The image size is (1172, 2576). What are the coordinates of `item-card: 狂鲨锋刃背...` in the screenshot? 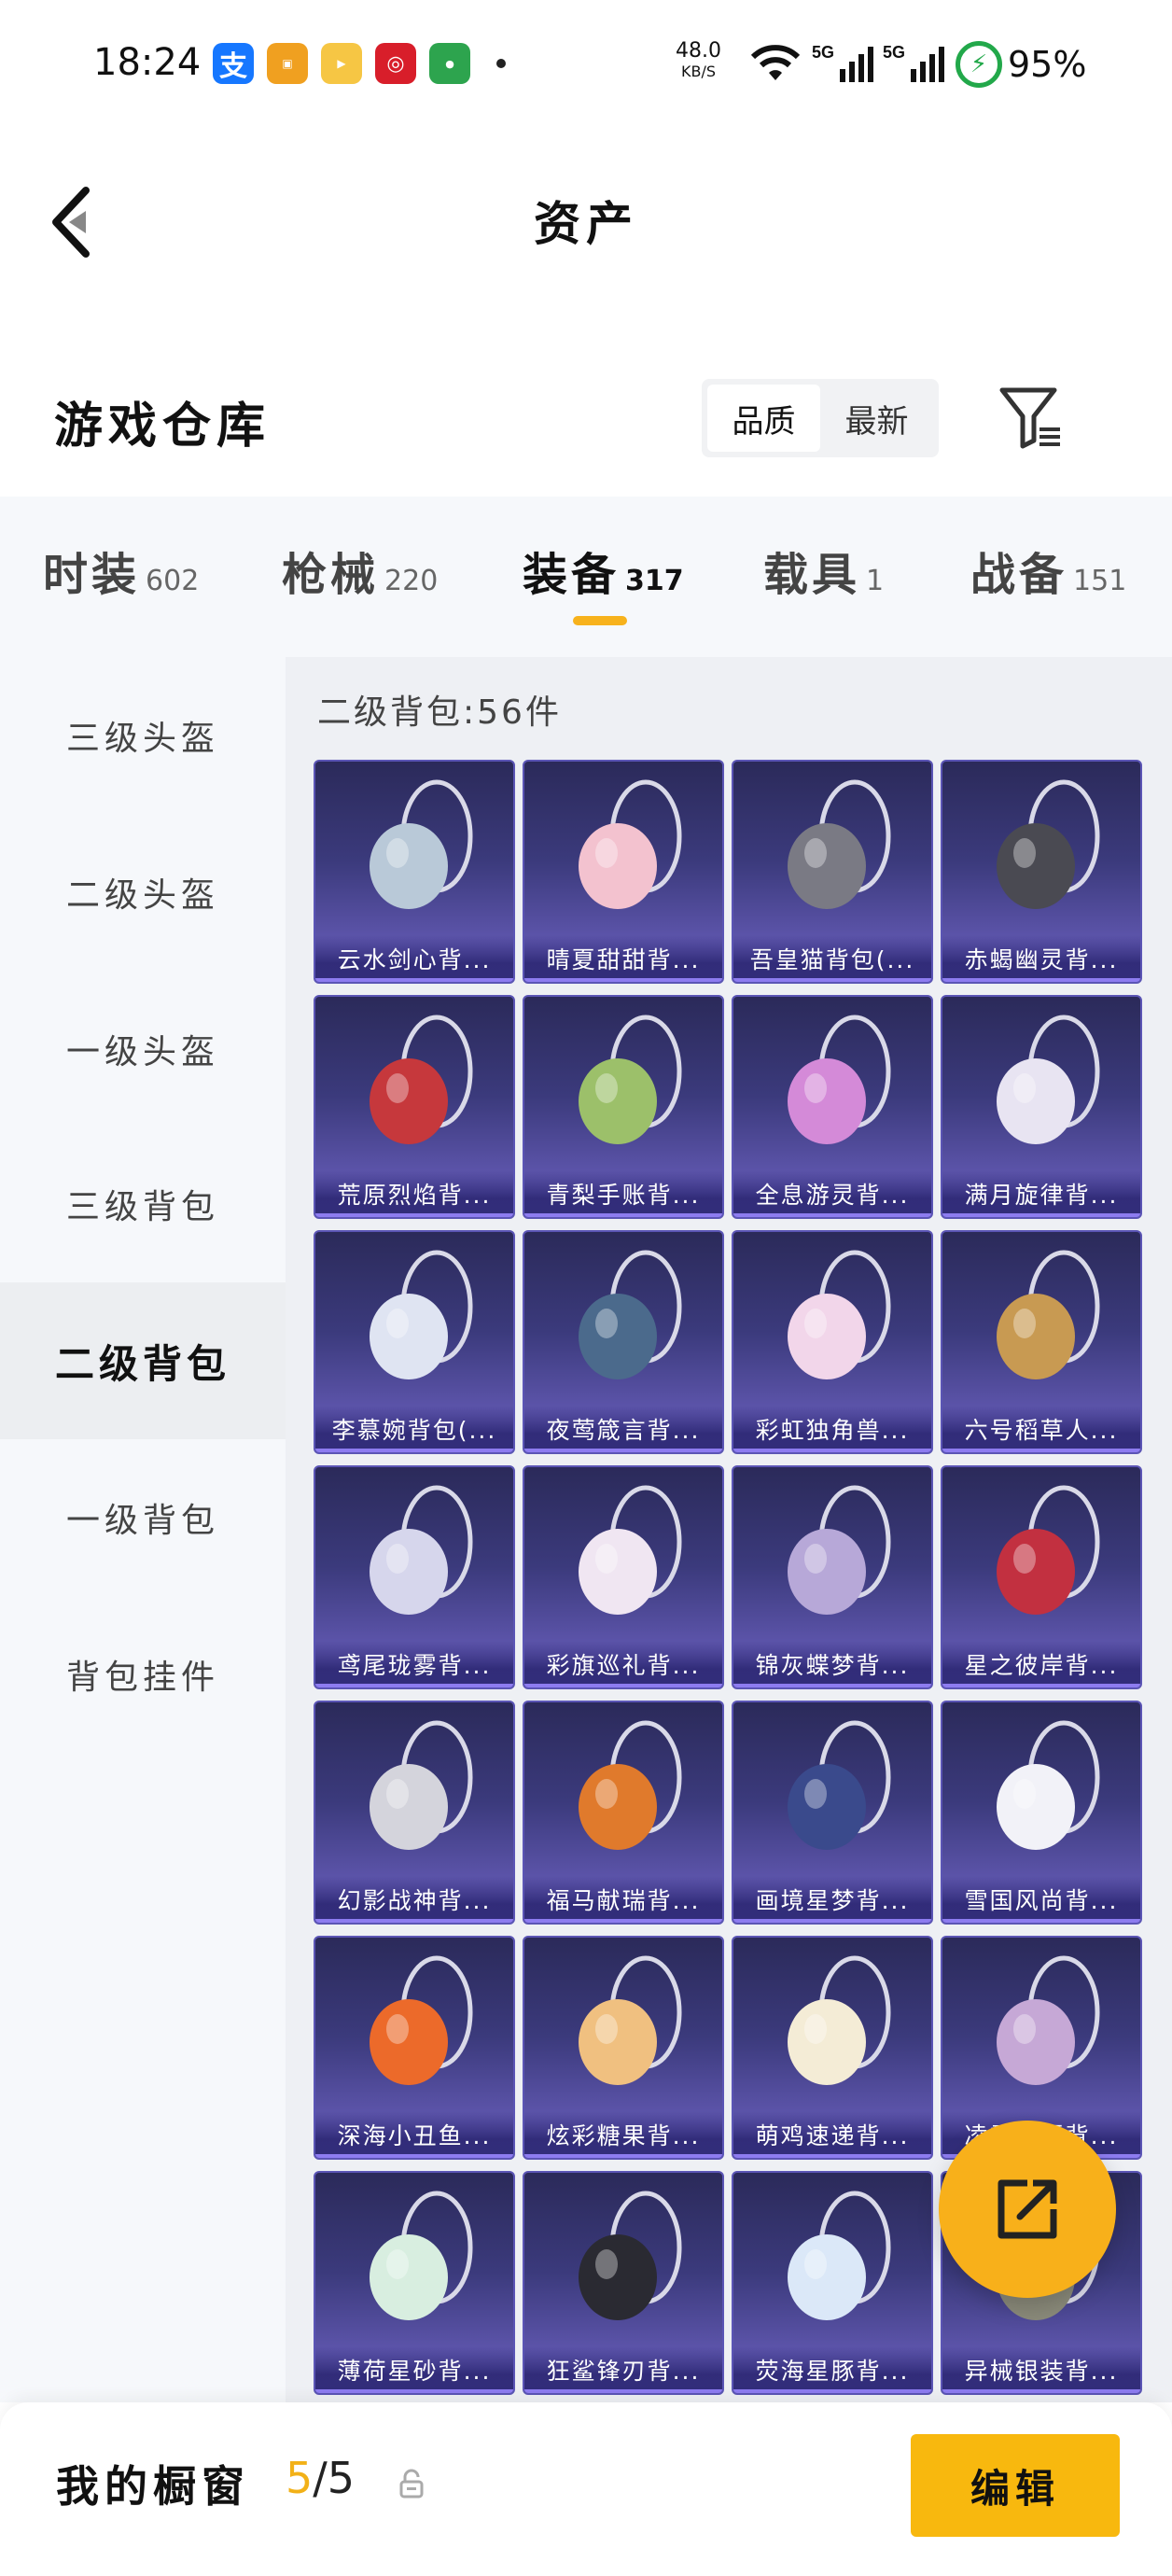 It's located at (623, 2283).